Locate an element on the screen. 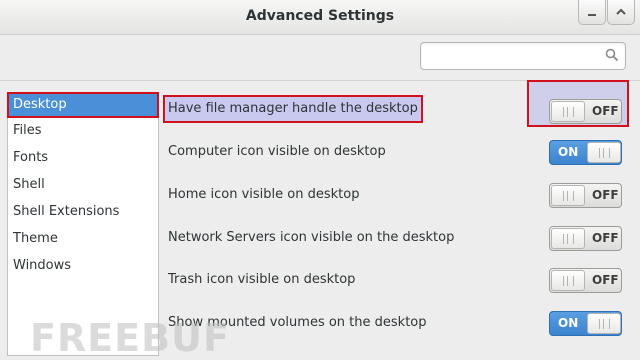 This screenshot has height=360, width=640. sidebar-item-desktop: Desktop is located at coordinates (83, 105).